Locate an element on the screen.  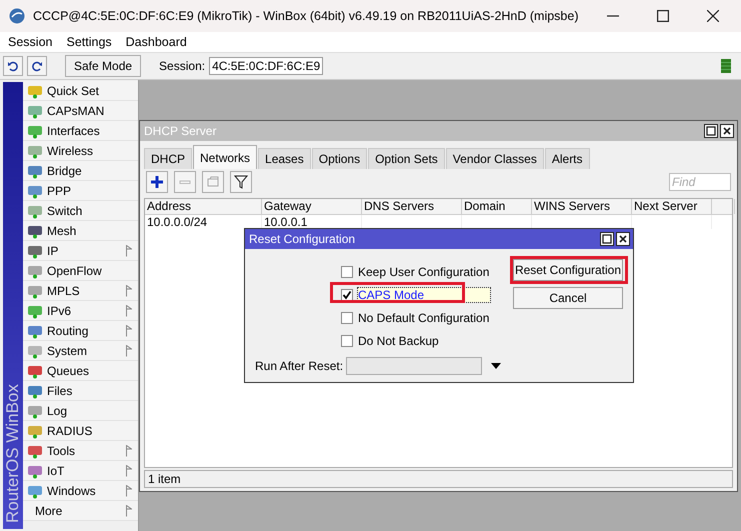
sidebar-item: Quick Set is located at coordinates (80, 91).